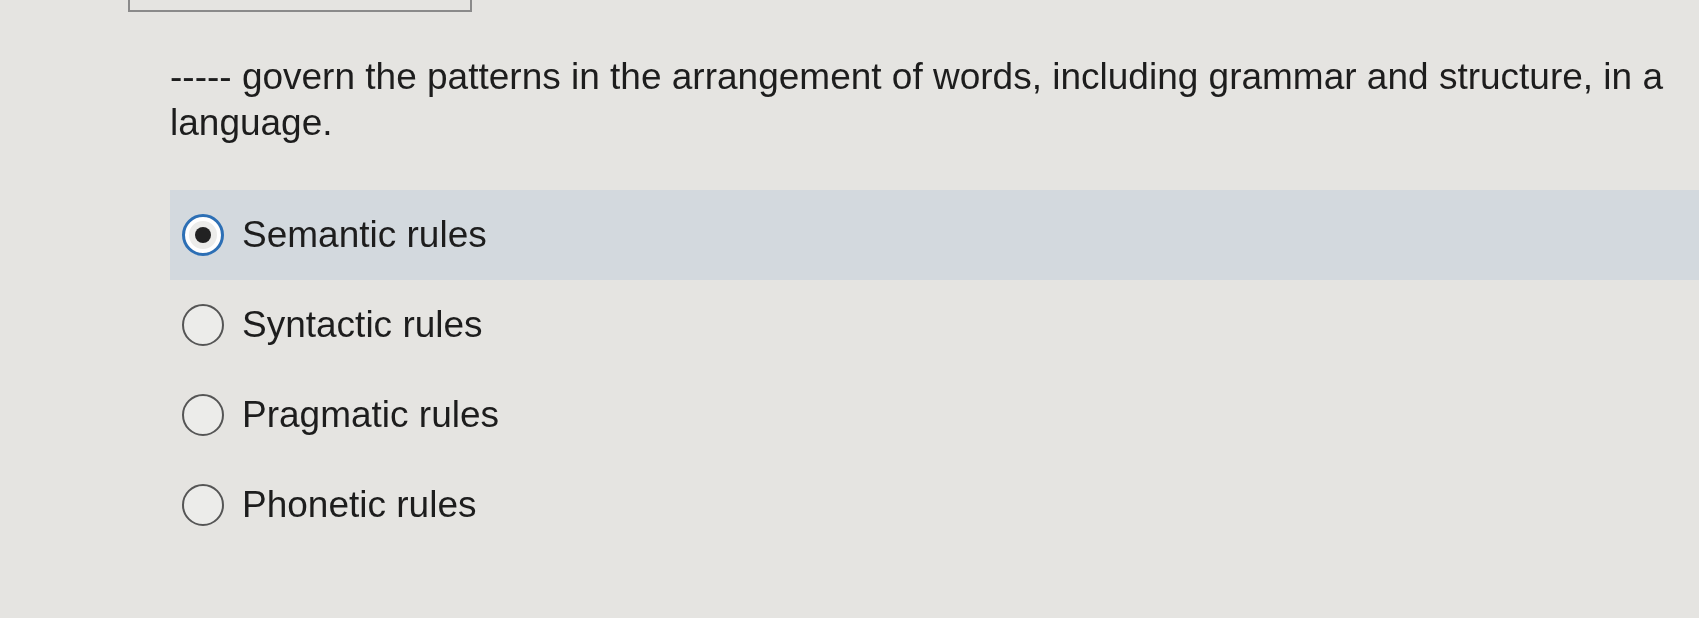 The width and height of the screenshot is (1699, 618). I want to click on option-label: Pragmatic rules, so click(371, 415).